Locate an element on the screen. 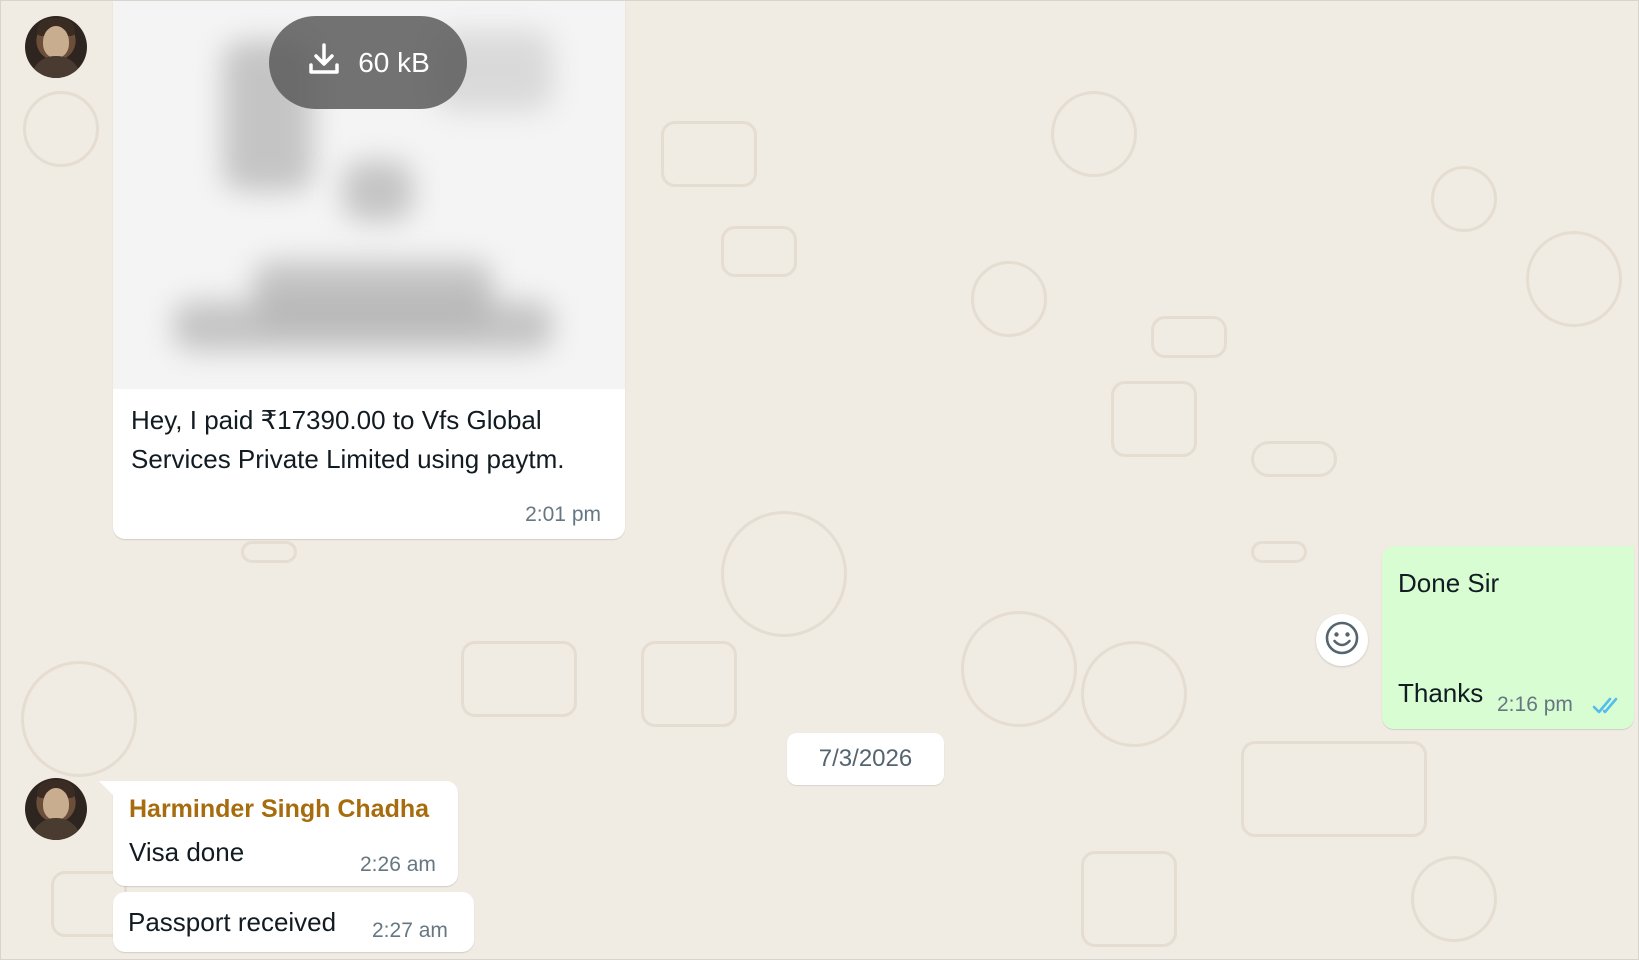 The width and height of the screenshot is (1639, 960). message-text: Passport received is located at coordinates (232, 922).